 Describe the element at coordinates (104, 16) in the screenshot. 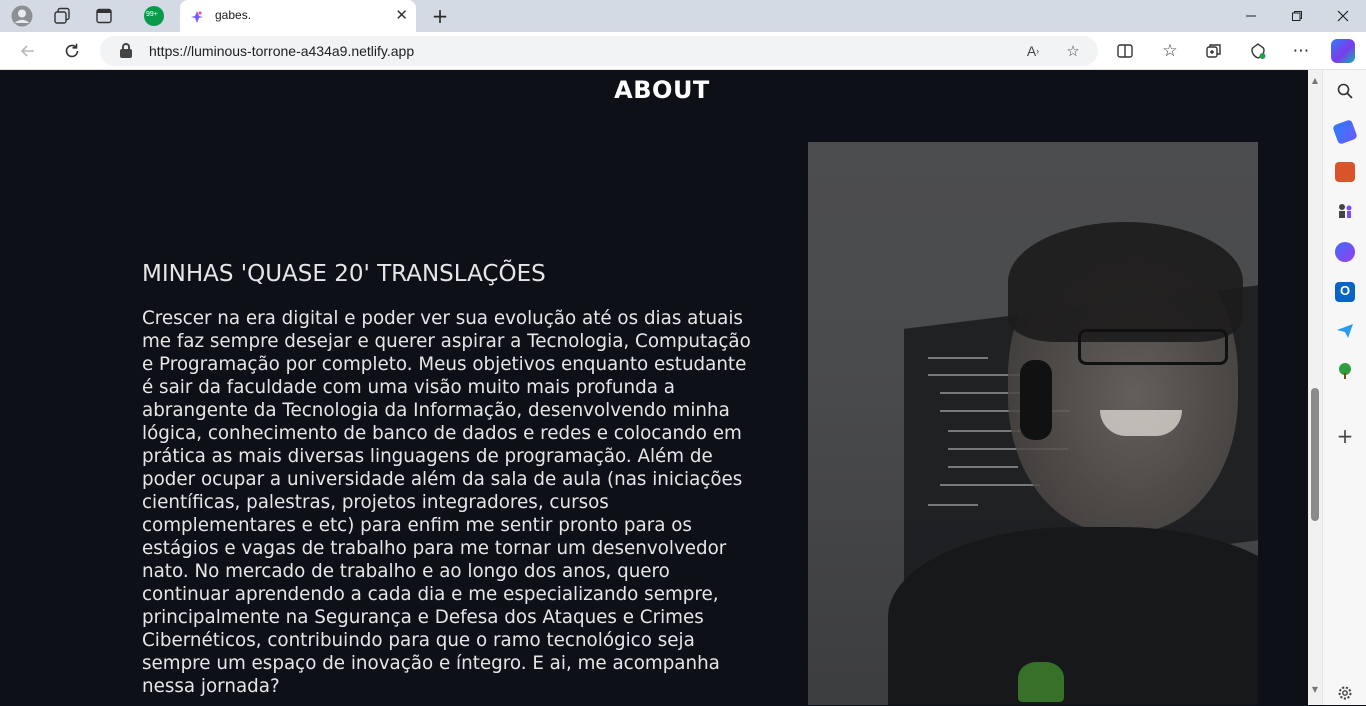

I see `tab-actions-icon` at that location.